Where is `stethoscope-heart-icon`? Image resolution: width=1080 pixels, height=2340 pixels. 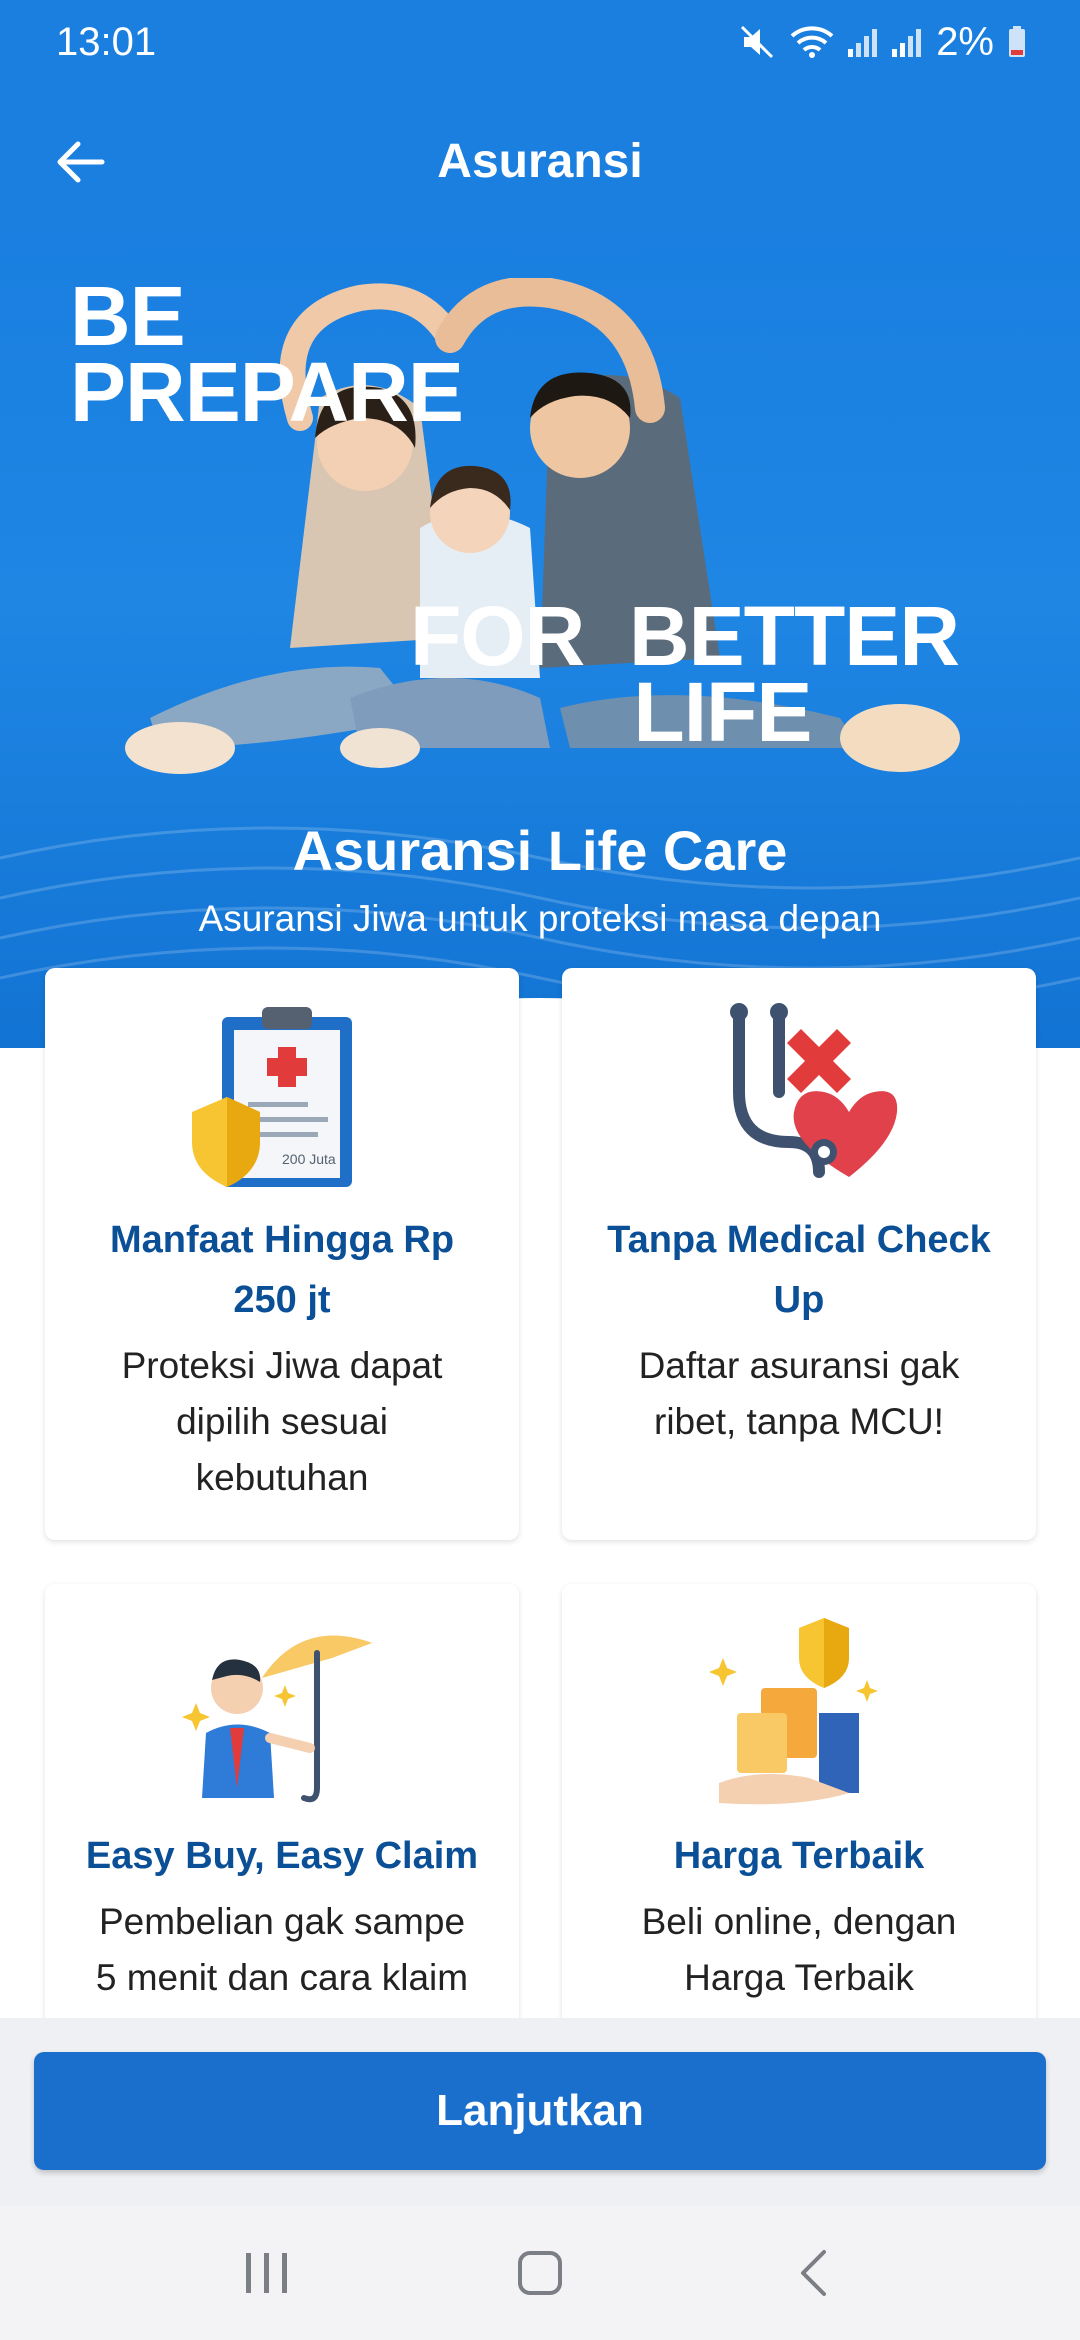 stethoscope-heart-icon is located at coordinates (814, 1090).